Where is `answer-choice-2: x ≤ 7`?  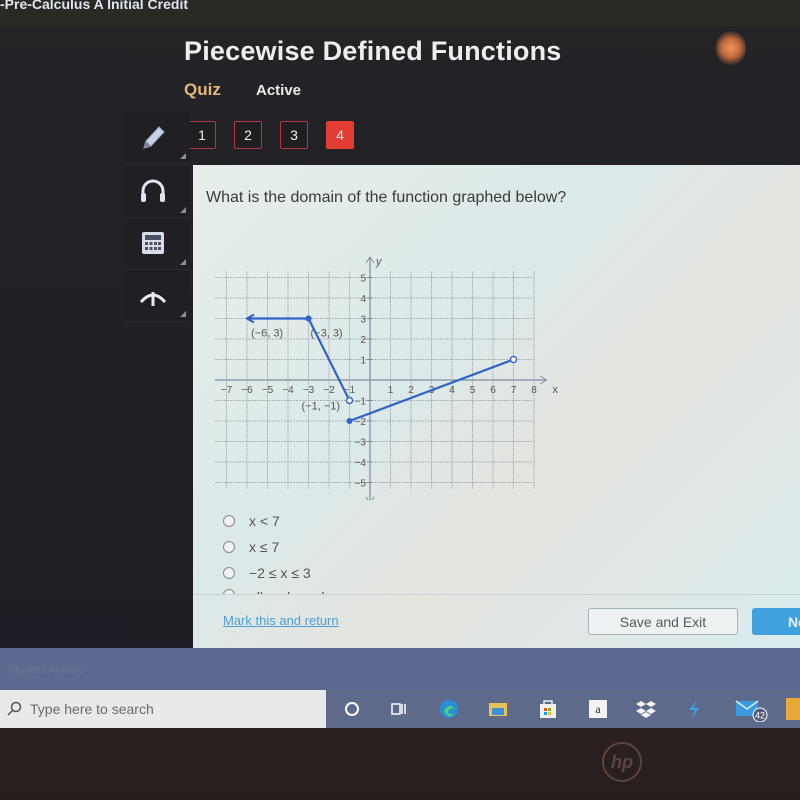
answer-choice-2: x ≤ 7 is located at coordinates (251, 547).